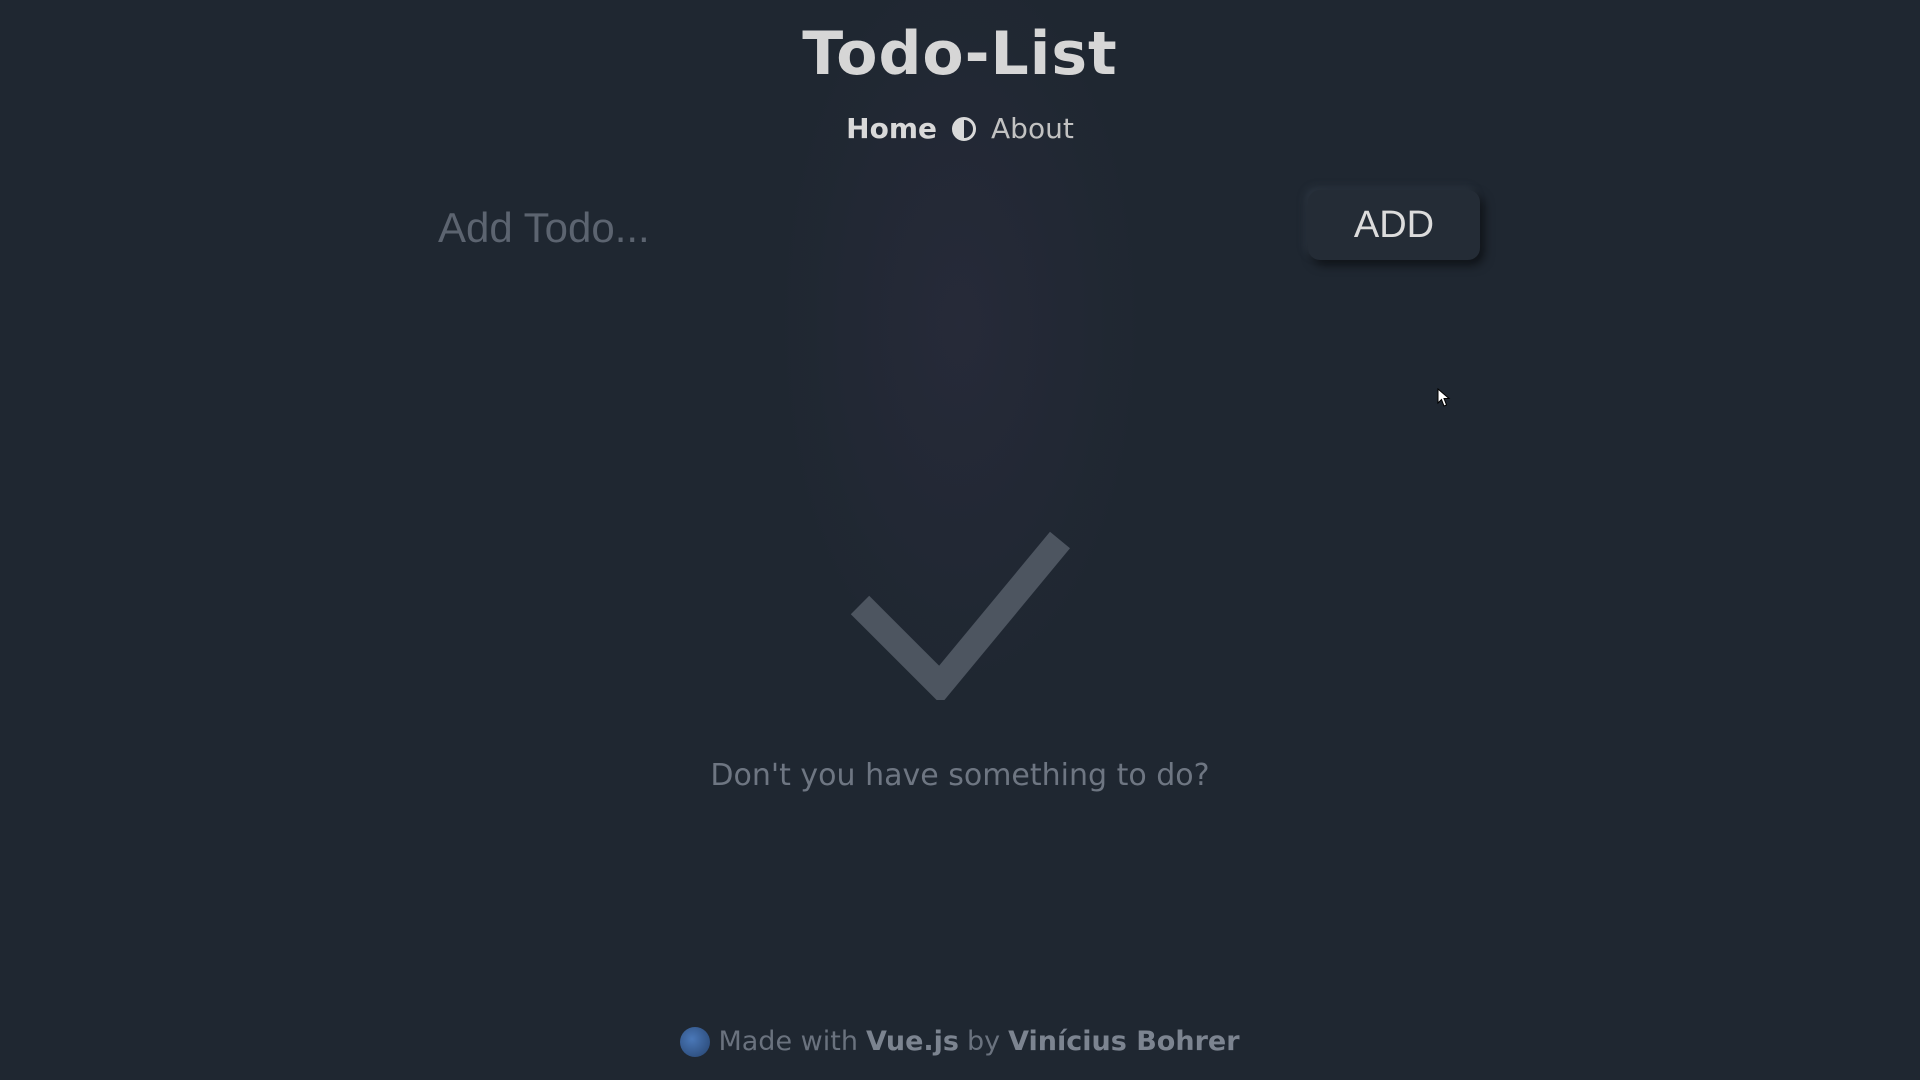  I want to click on footer-author-link: Vinícius Bohrer, so click(1123, 1041).